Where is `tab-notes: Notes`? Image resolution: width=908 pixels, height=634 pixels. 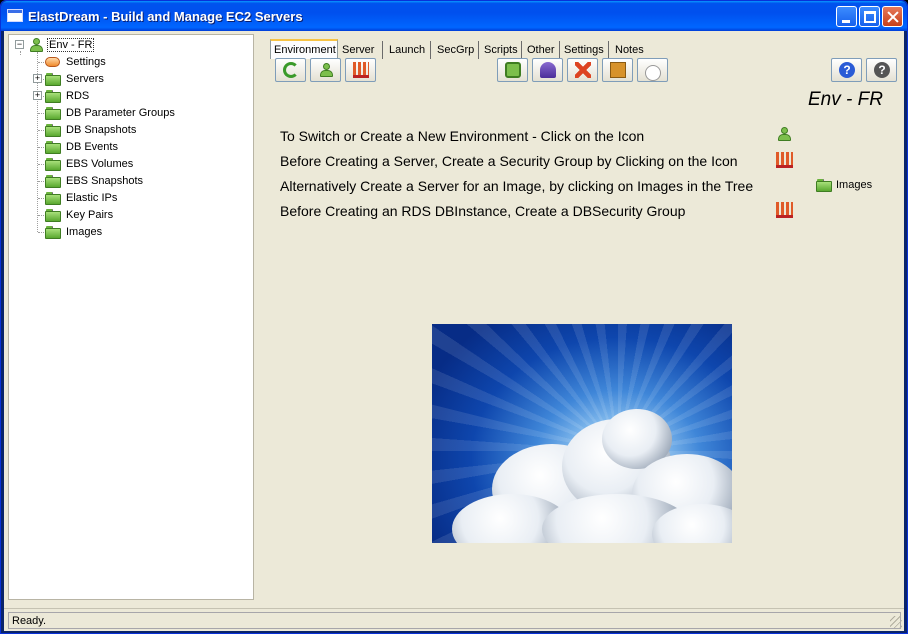 tab-notes: Notes is located at coordinates (631, 50).